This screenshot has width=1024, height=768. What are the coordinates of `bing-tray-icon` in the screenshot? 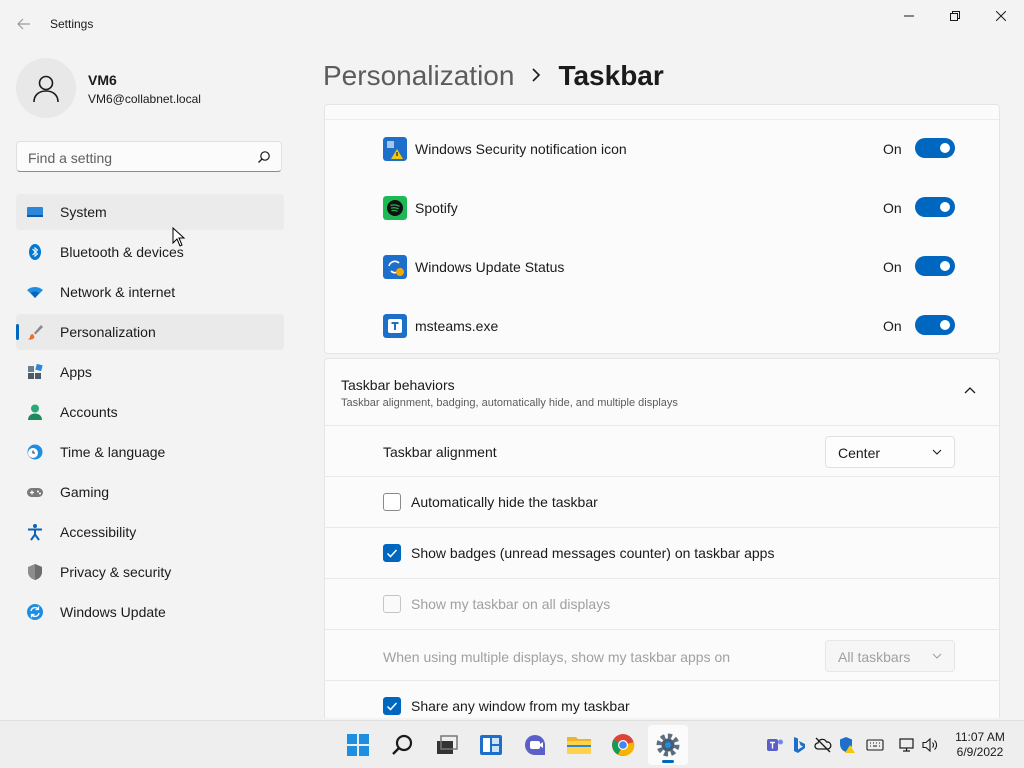 It's located at (799, 745).